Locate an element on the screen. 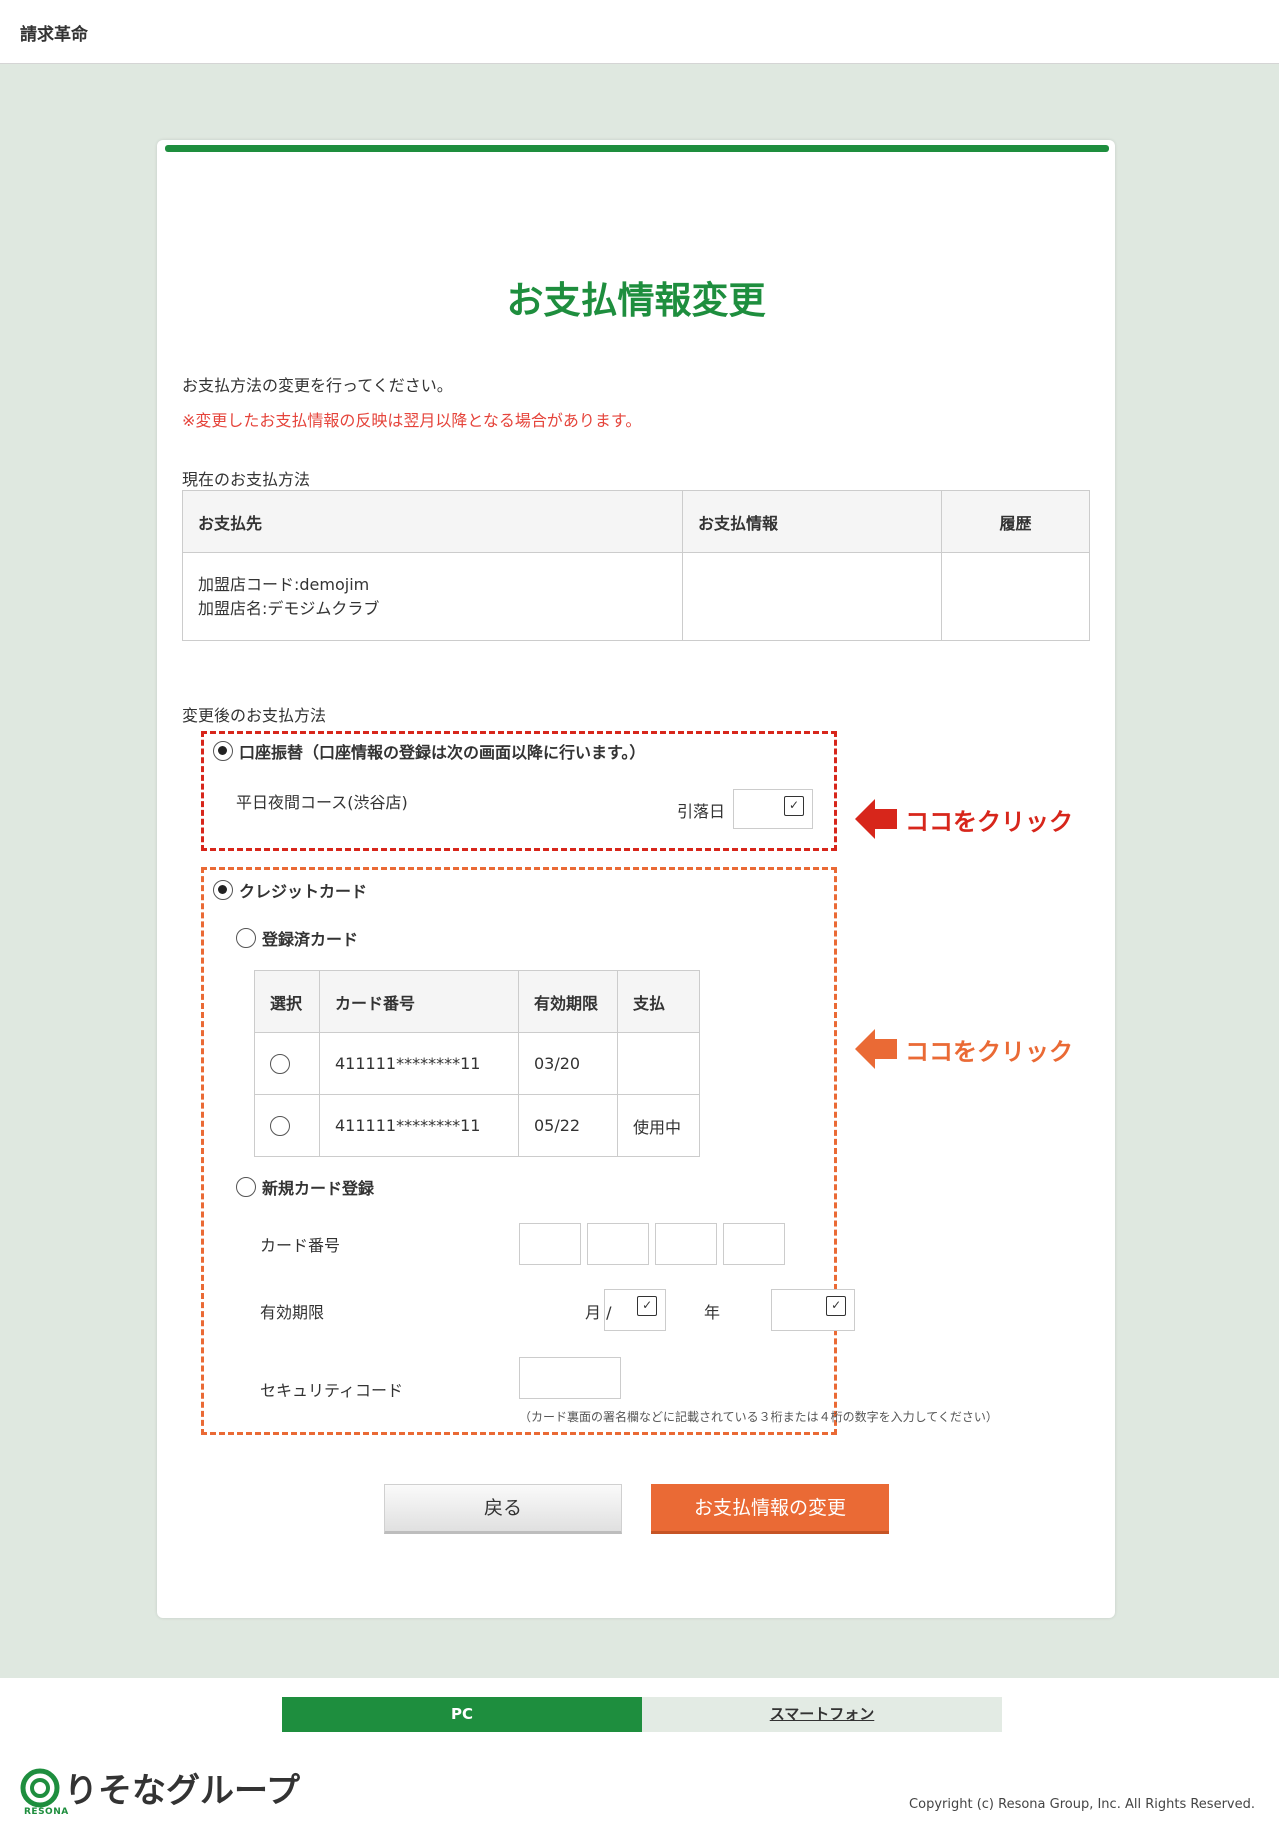 This screenshot has width=1279, height=1827. col-payment-info: お支払情報 is located at coordinates (812, 521).